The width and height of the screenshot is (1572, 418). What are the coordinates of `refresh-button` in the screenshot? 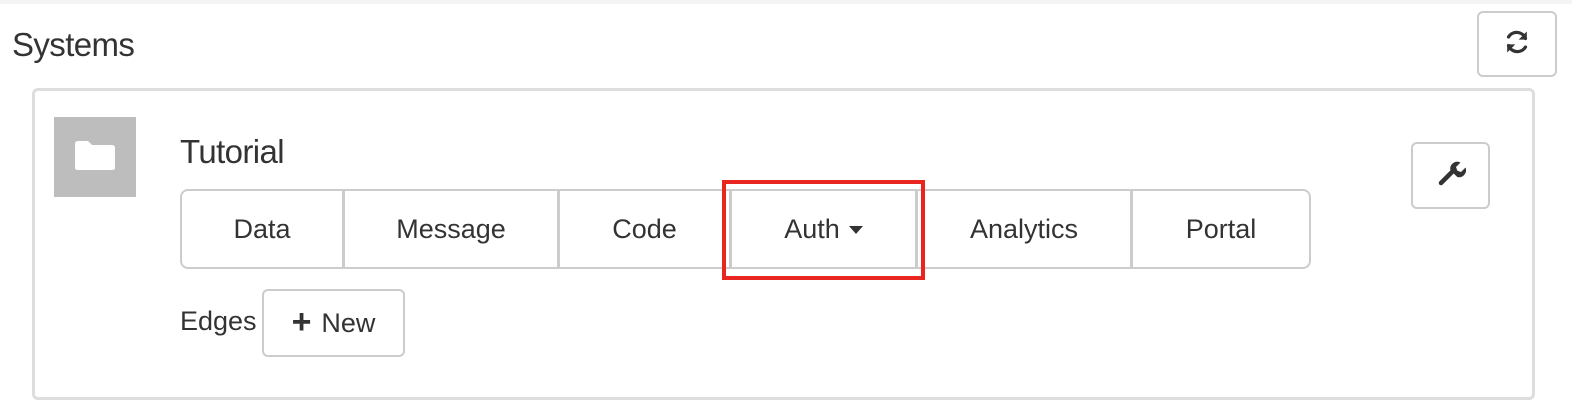 It's located at (1517, 44).